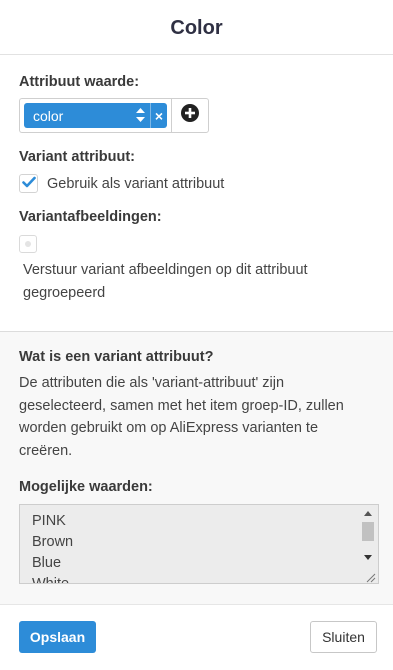  I want to click on plus-circle-icon, so click(190, 115).